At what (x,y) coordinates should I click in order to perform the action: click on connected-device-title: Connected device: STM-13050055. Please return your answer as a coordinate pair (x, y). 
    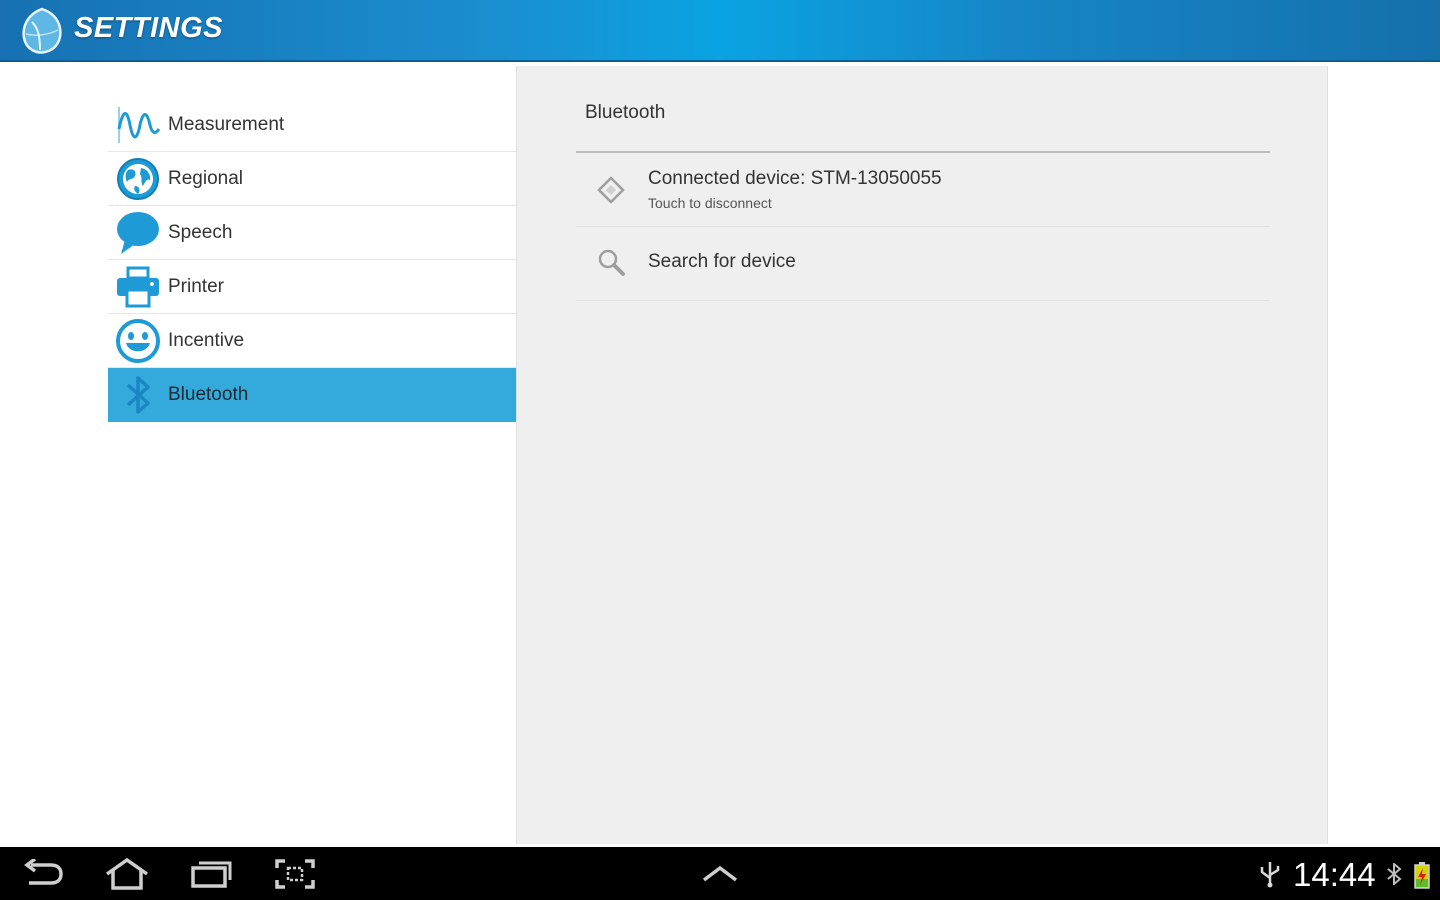
    Looking at the image, I should click on (795, 178).